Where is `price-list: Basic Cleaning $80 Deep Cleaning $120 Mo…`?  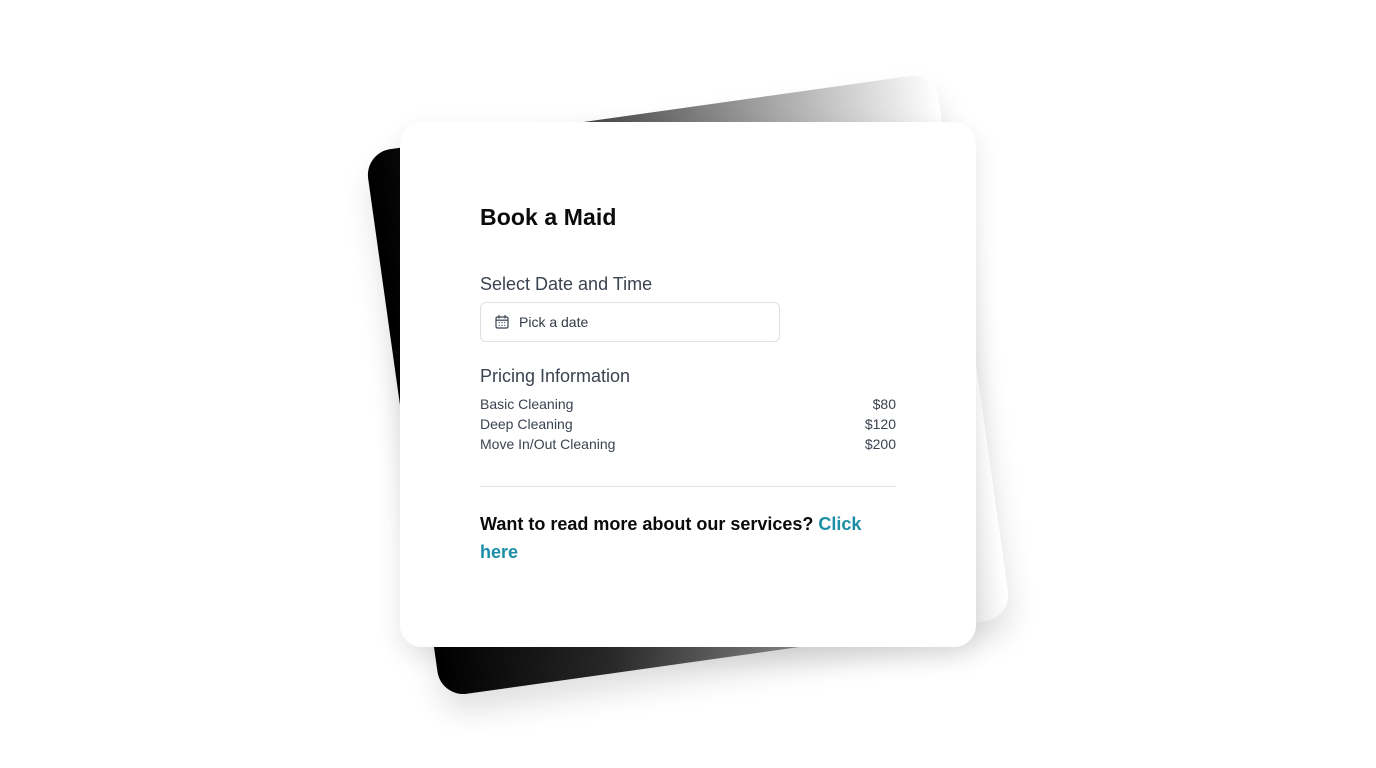
price-list: Basic Cleaning $80 Deep Cleaning $120 Mo… is located at coordinates (688, 424).